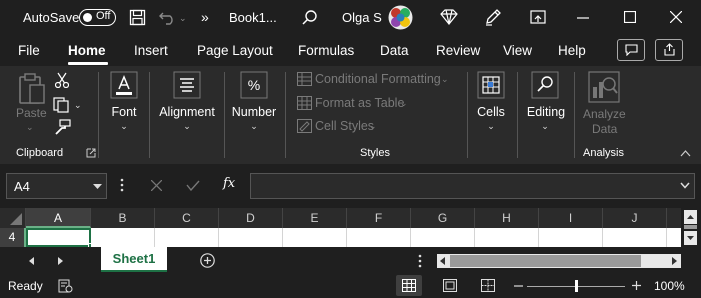 This screenshot has height=298, width=701. Describe the element at coordinates (630, 17) in the screenshot. I see `maximize-icon` at that location.